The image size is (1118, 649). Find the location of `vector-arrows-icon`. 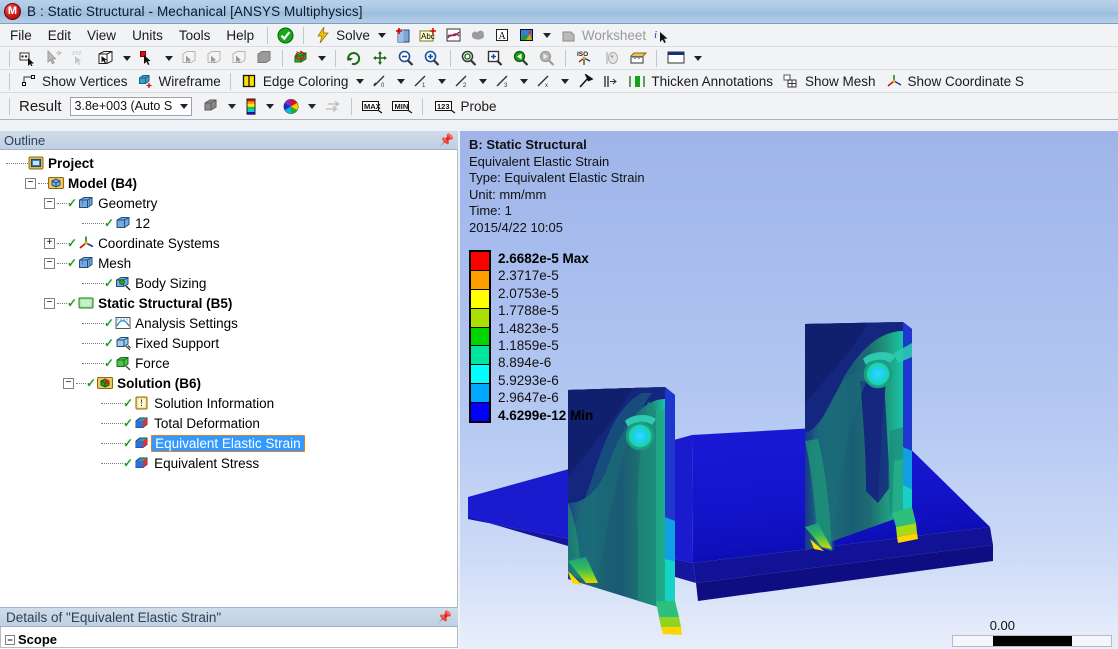

vector-arrows-icon is located at coordinates (333, 106).